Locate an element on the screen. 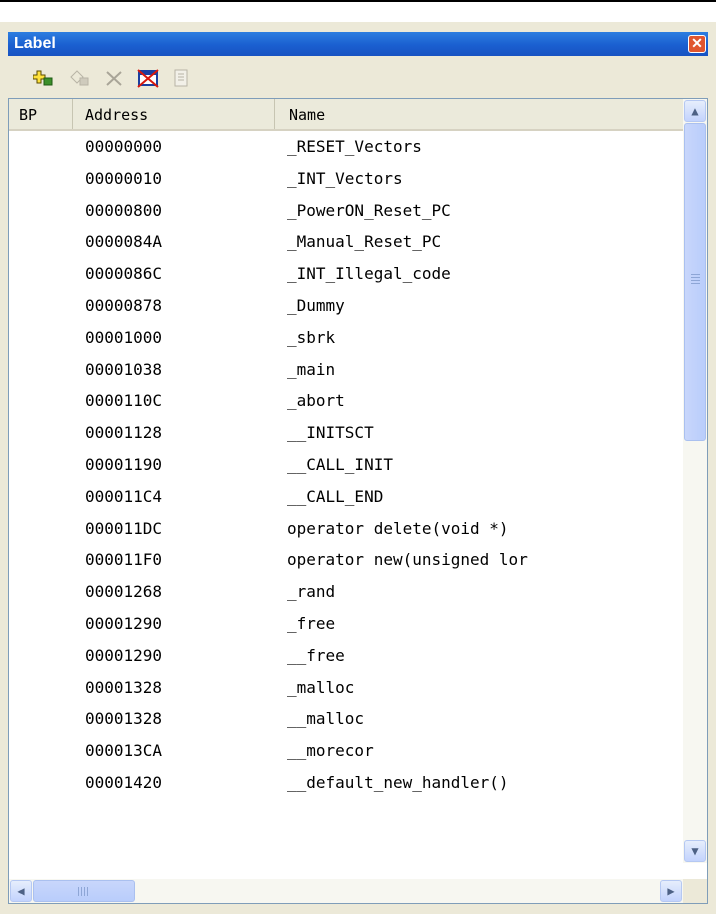  name-cell: _Manual_Reset_PC is located at coordinates (364, 242).